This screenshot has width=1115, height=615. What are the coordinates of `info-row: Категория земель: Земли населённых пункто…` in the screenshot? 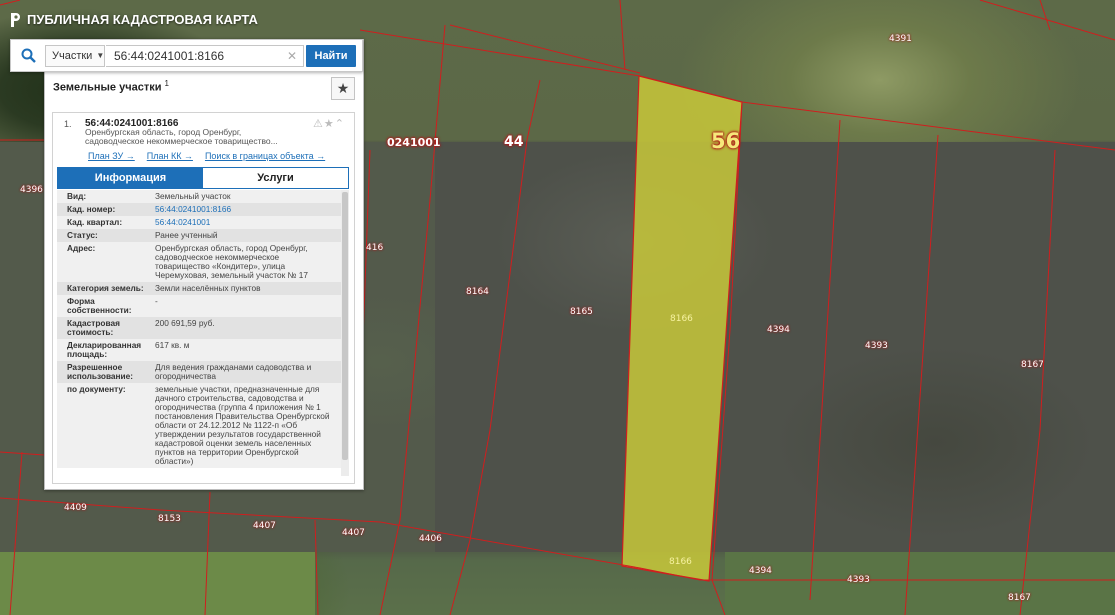 It's located at (199, 288).